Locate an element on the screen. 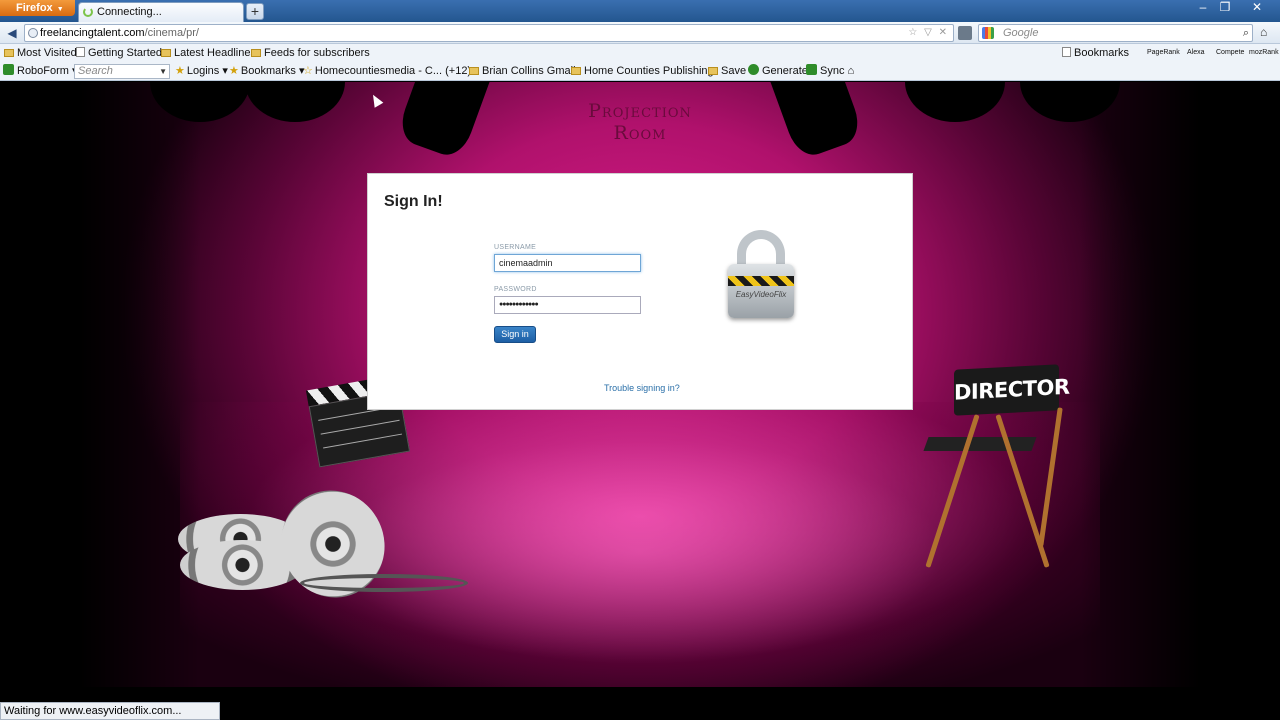 This screenshot has width=1280, height=720. bookmark-feeds: Feeds for subscribers is located at coordinates (310, 53).